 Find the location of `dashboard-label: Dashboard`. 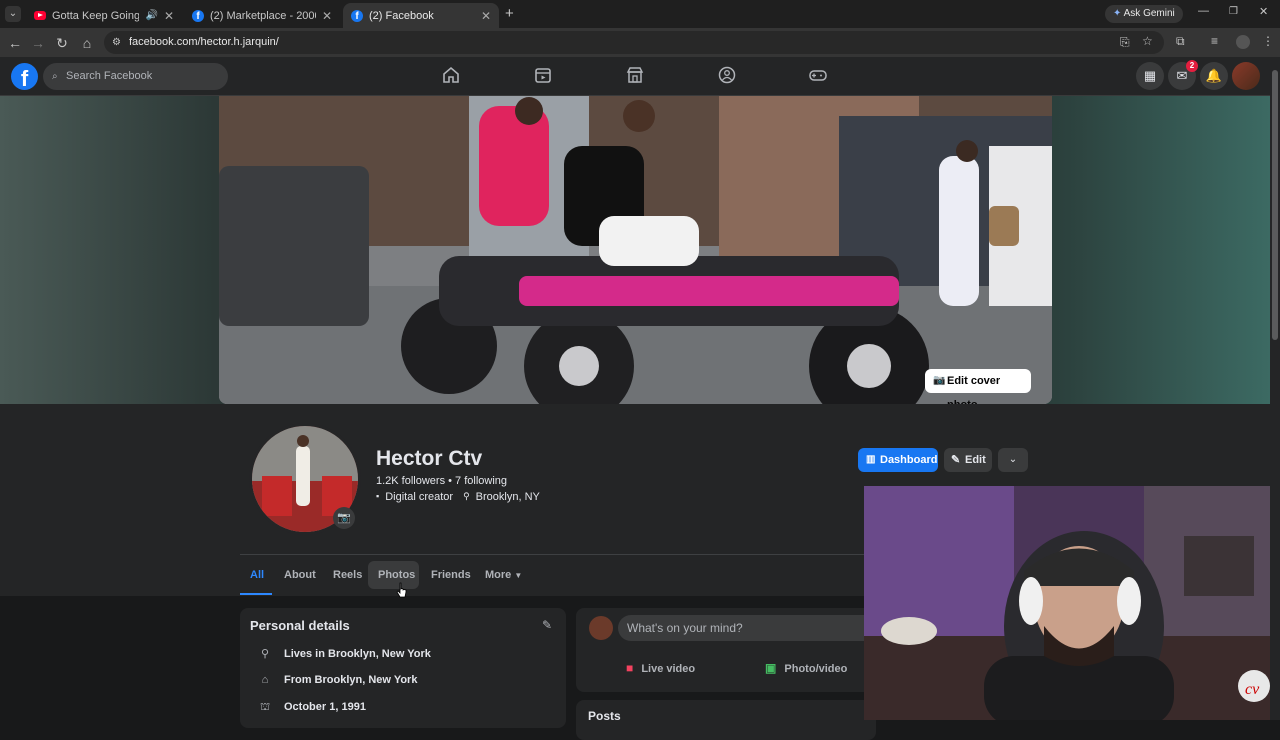

dashboard-label: Dashboard is located at coordinates (909, 460).